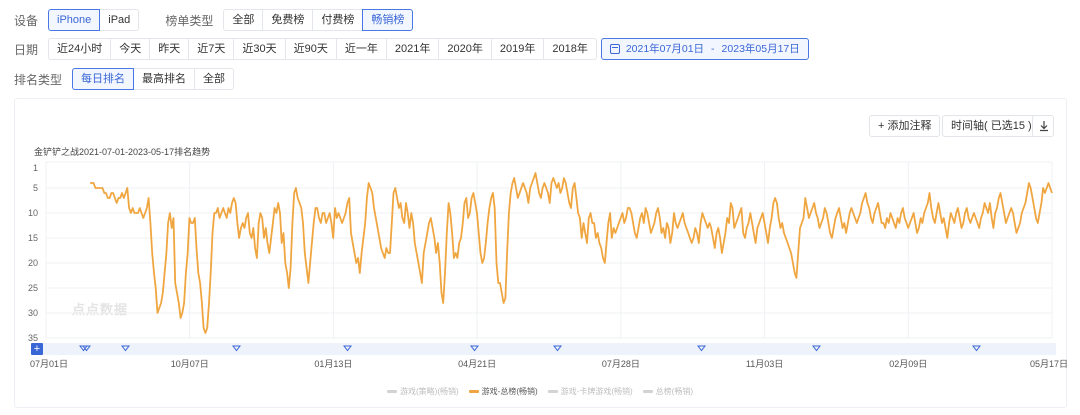 The width and height of the screenshot is (1080, 415). What do you see at coordinates (621, 364) in the screenshot?
I see `x-tick-label: 07月28日` at bounding box center [621, 364].